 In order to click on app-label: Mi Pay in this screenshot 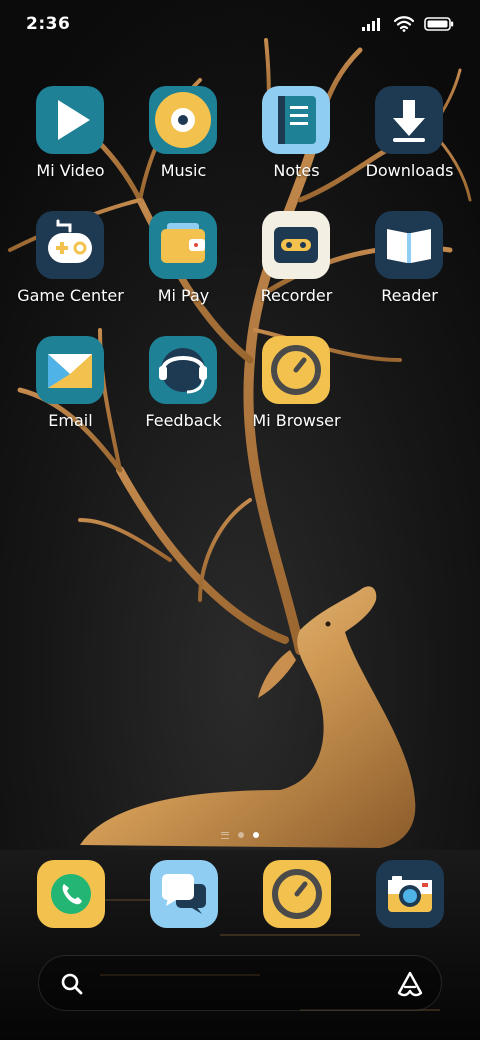, I will do `click(183, 295)`.